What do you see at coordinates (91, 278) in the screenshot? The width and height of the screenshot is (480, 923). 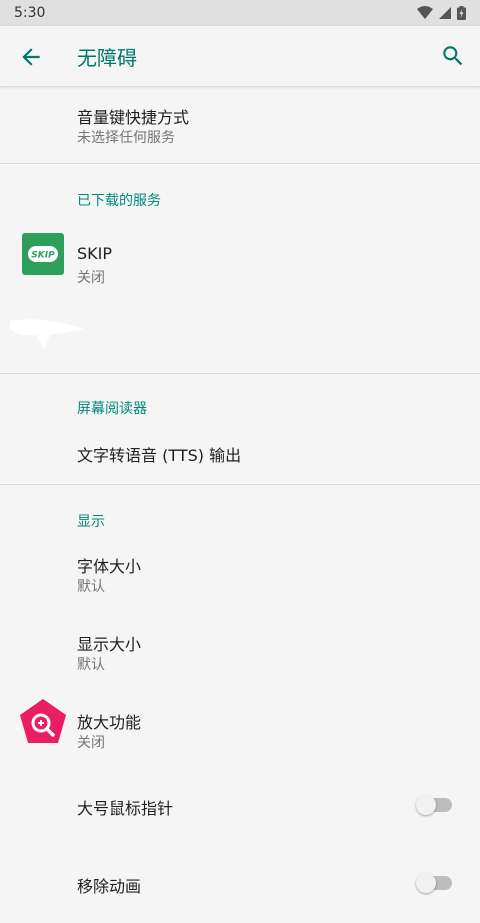 I see `skip-subtitle: 关闭` at bounding box center [91, 278].